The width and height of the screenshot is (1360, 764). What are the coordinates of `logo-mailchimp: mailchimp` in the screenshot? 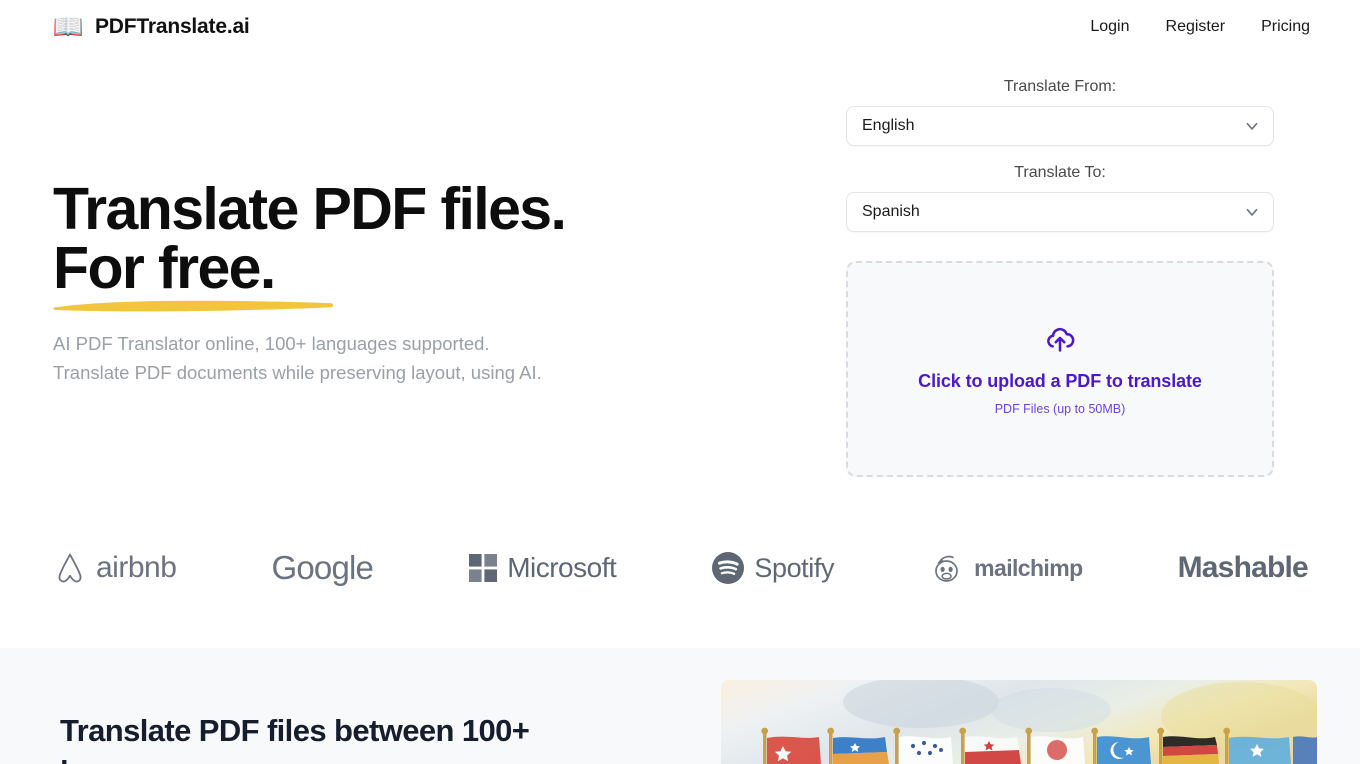 It's located at (1006, 568).